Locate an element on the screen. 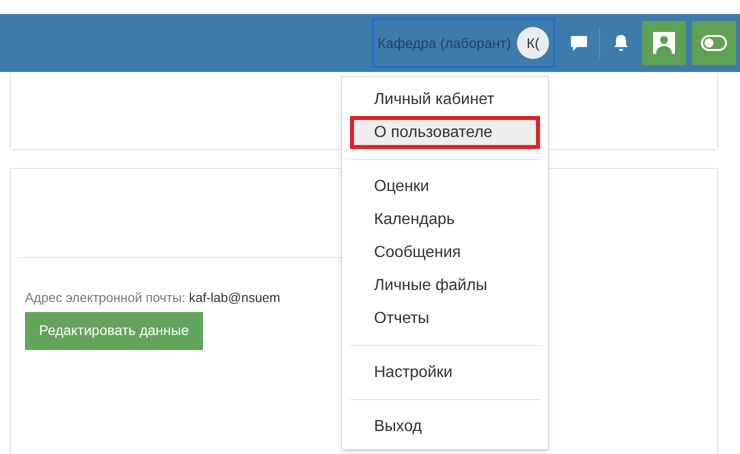 This screenshot has width=740, height=454. menu-item: Настройки is located at coordinates (445, 372).